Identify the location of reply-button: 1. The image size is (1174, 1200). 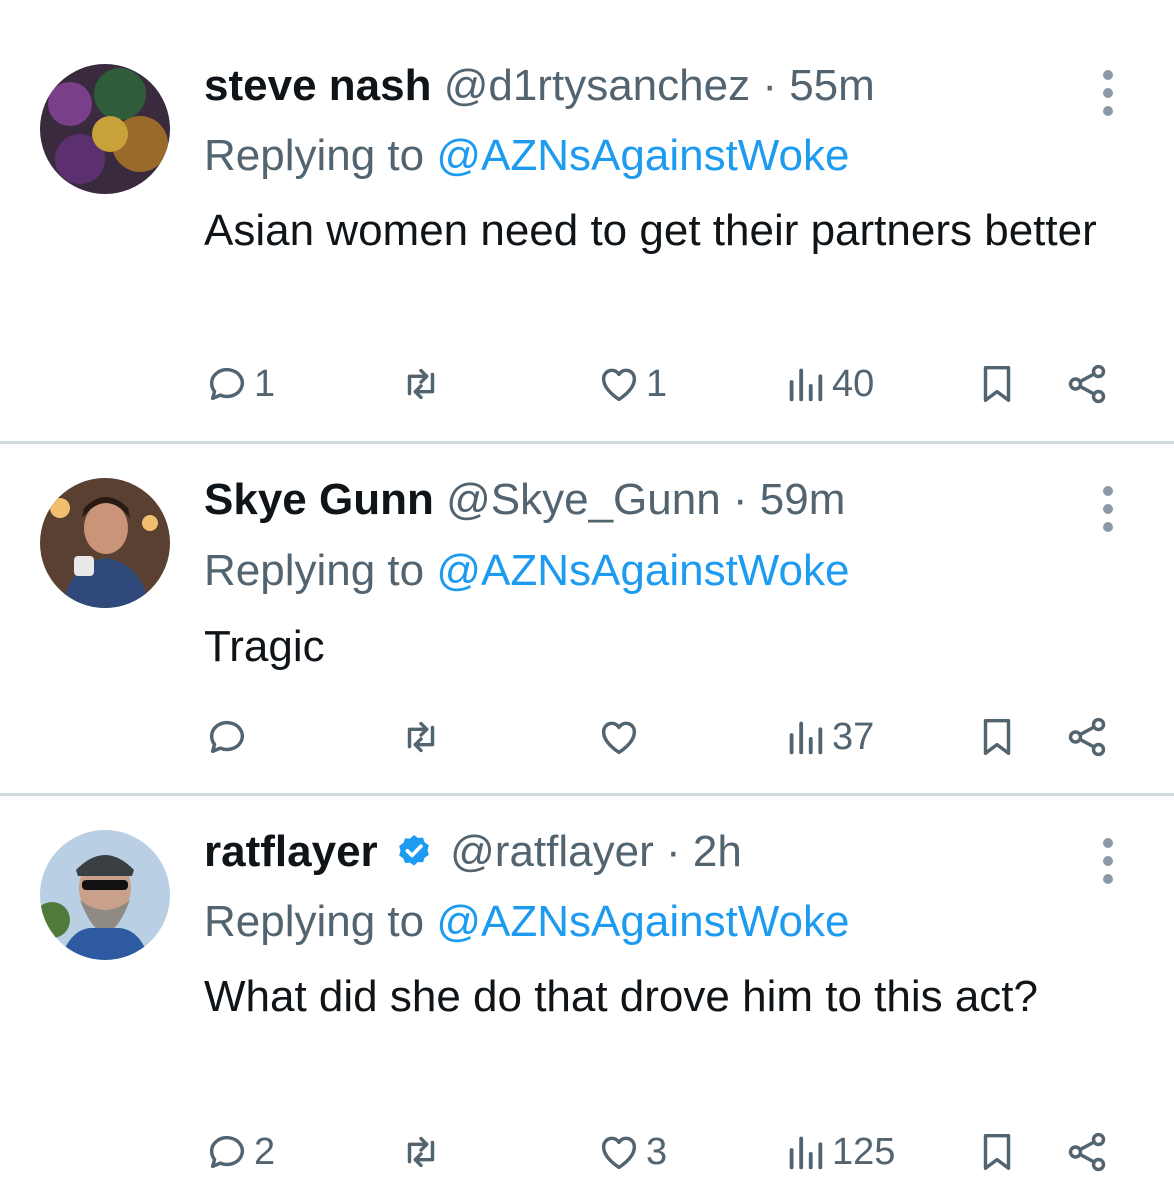
(239, 384).